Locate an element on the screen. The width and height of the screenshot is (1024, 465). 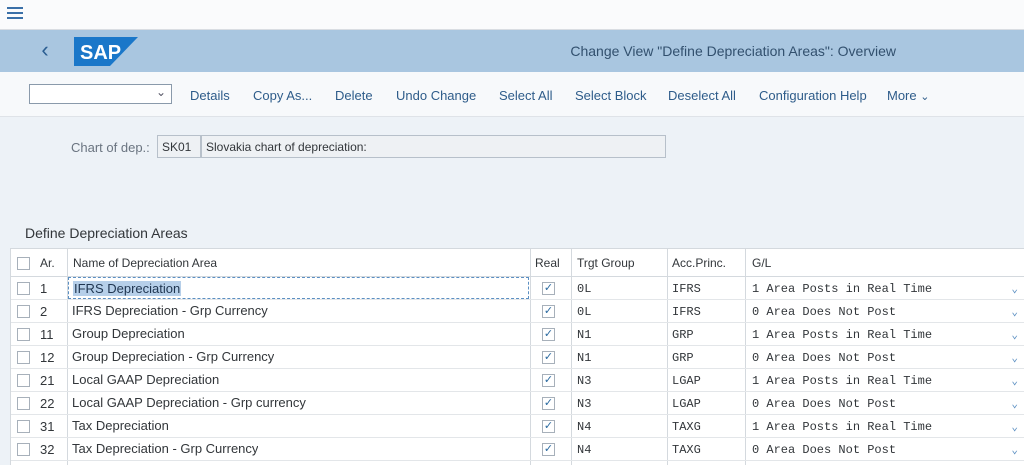
area-name-text: Group Depreciation - Grp Currency is located at coordinates (173, 356).